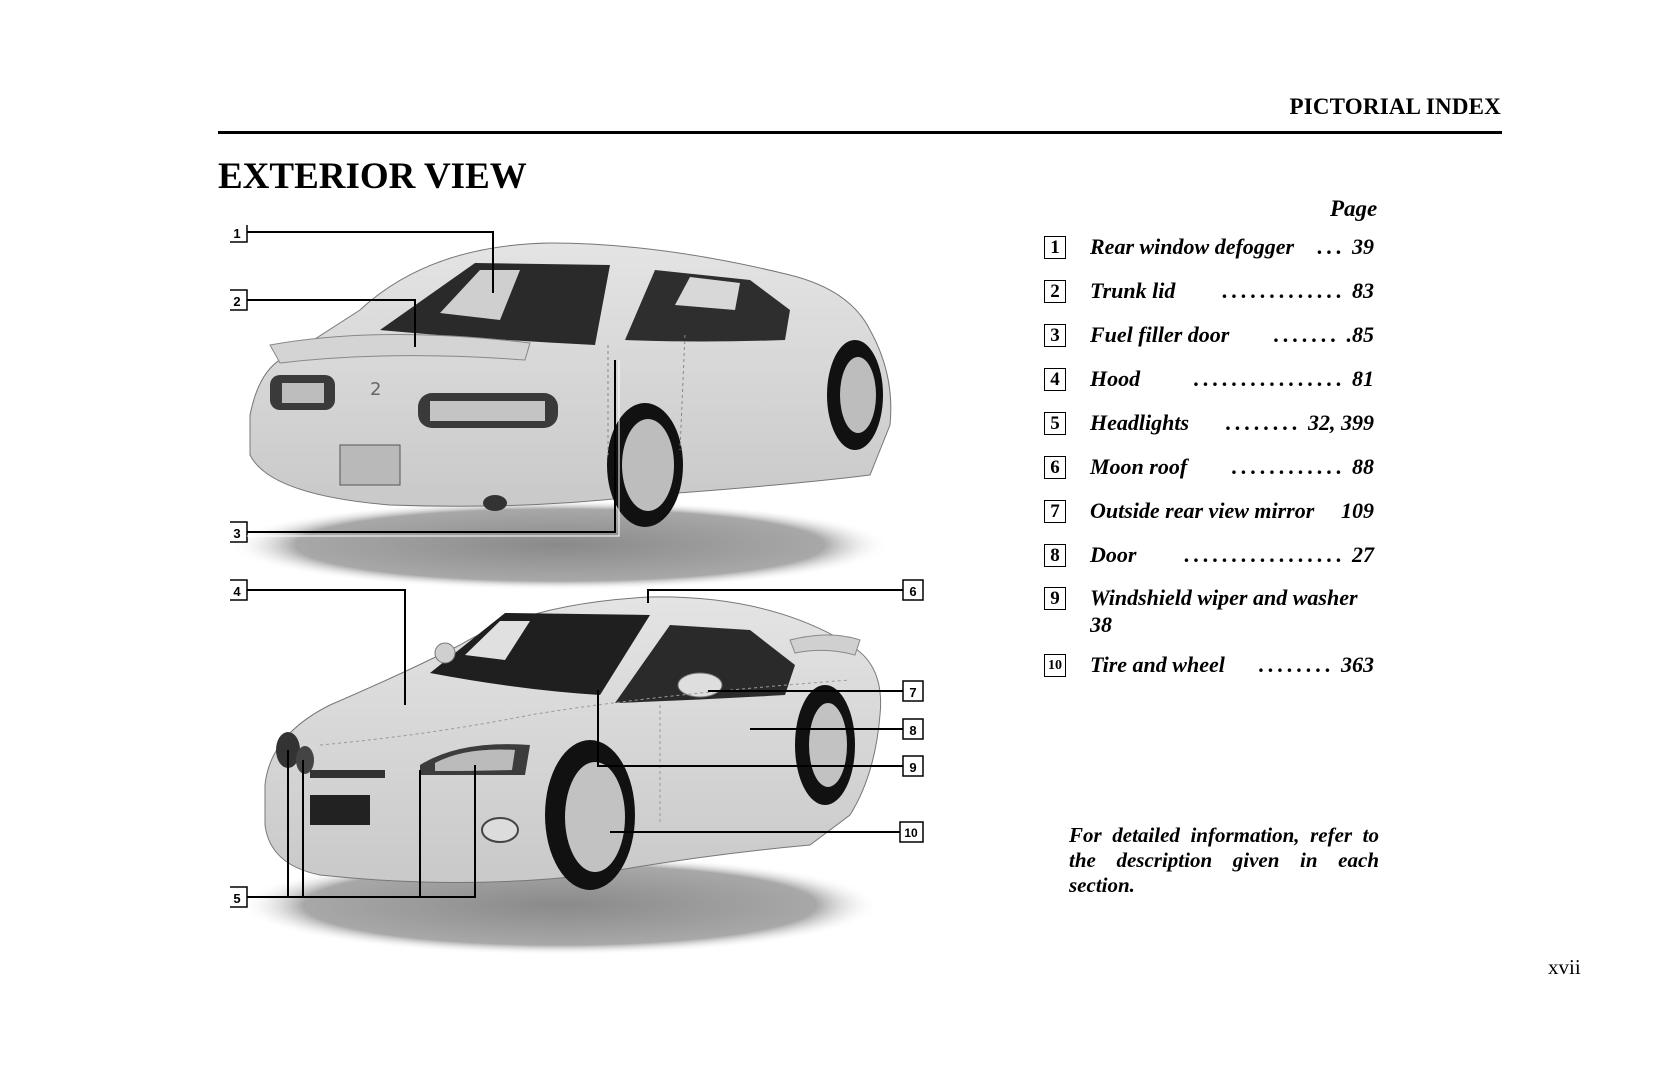  I want to click on svg-text: 5, so click(236, 898).